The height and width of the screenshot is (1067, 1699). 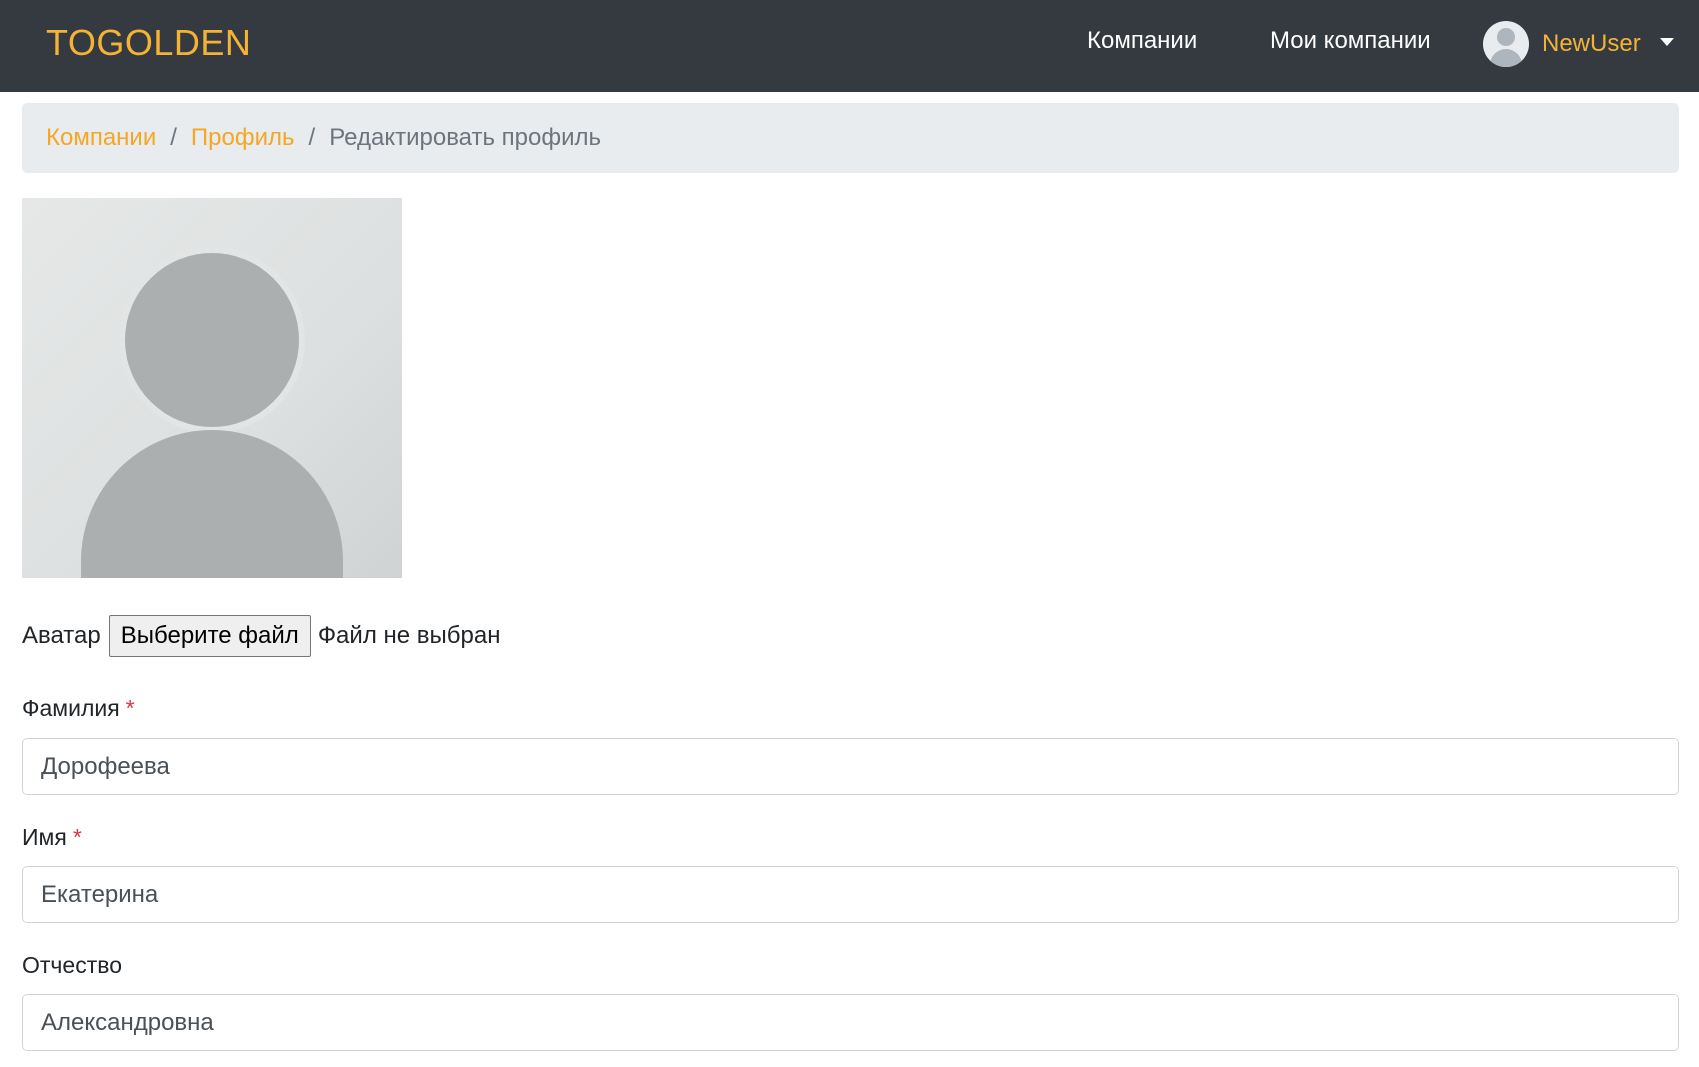 What do you see at coordinates (850, 1022) in the screenshot?
I see `patronymic-input` at bounding box center [850, 1022].